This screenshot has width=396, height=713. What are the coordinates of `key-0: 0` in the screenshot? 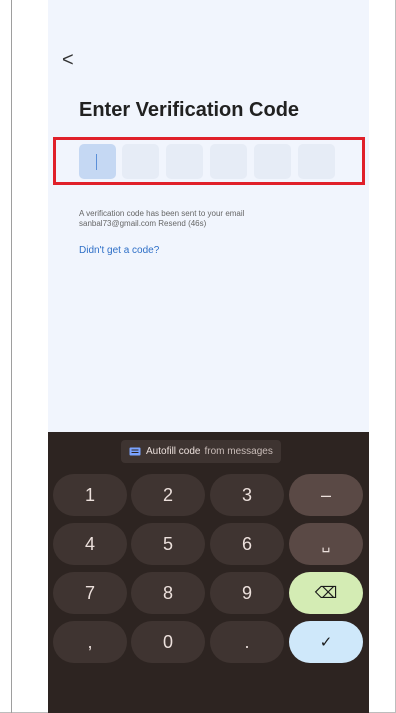 It's located at (168, 642).